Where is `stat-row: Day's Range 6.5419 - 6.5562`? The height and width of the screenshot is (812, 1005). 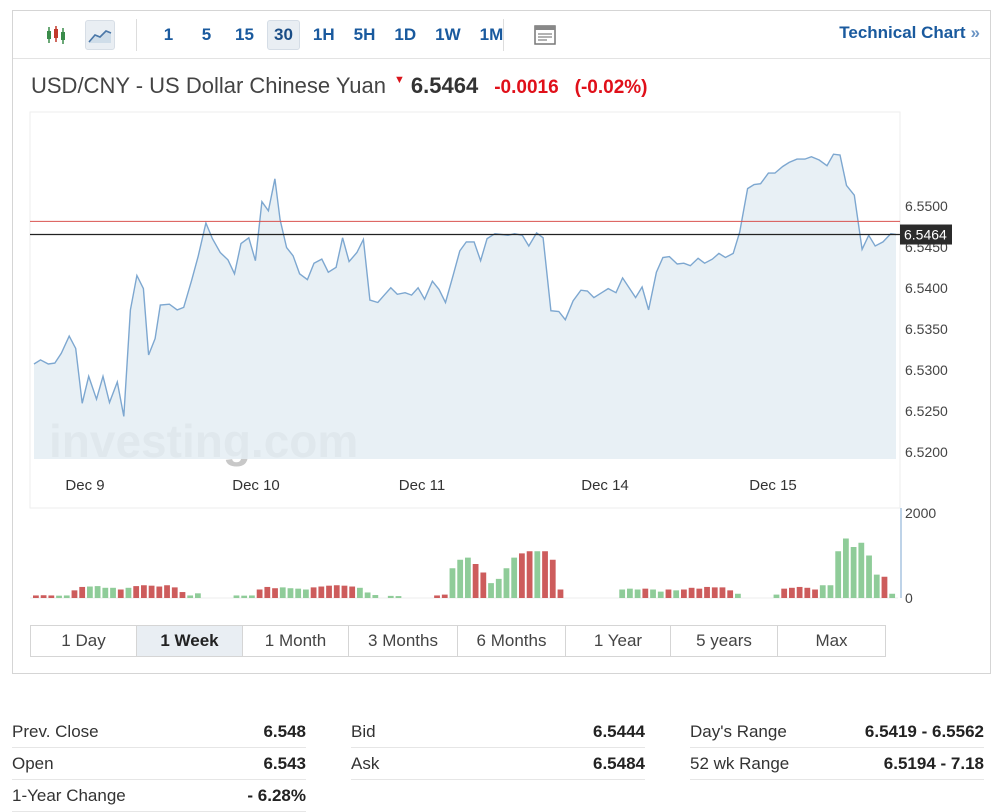
stat-row: Day's Range 6.5419 - 6.5562 is located at coordinates (837, 732).